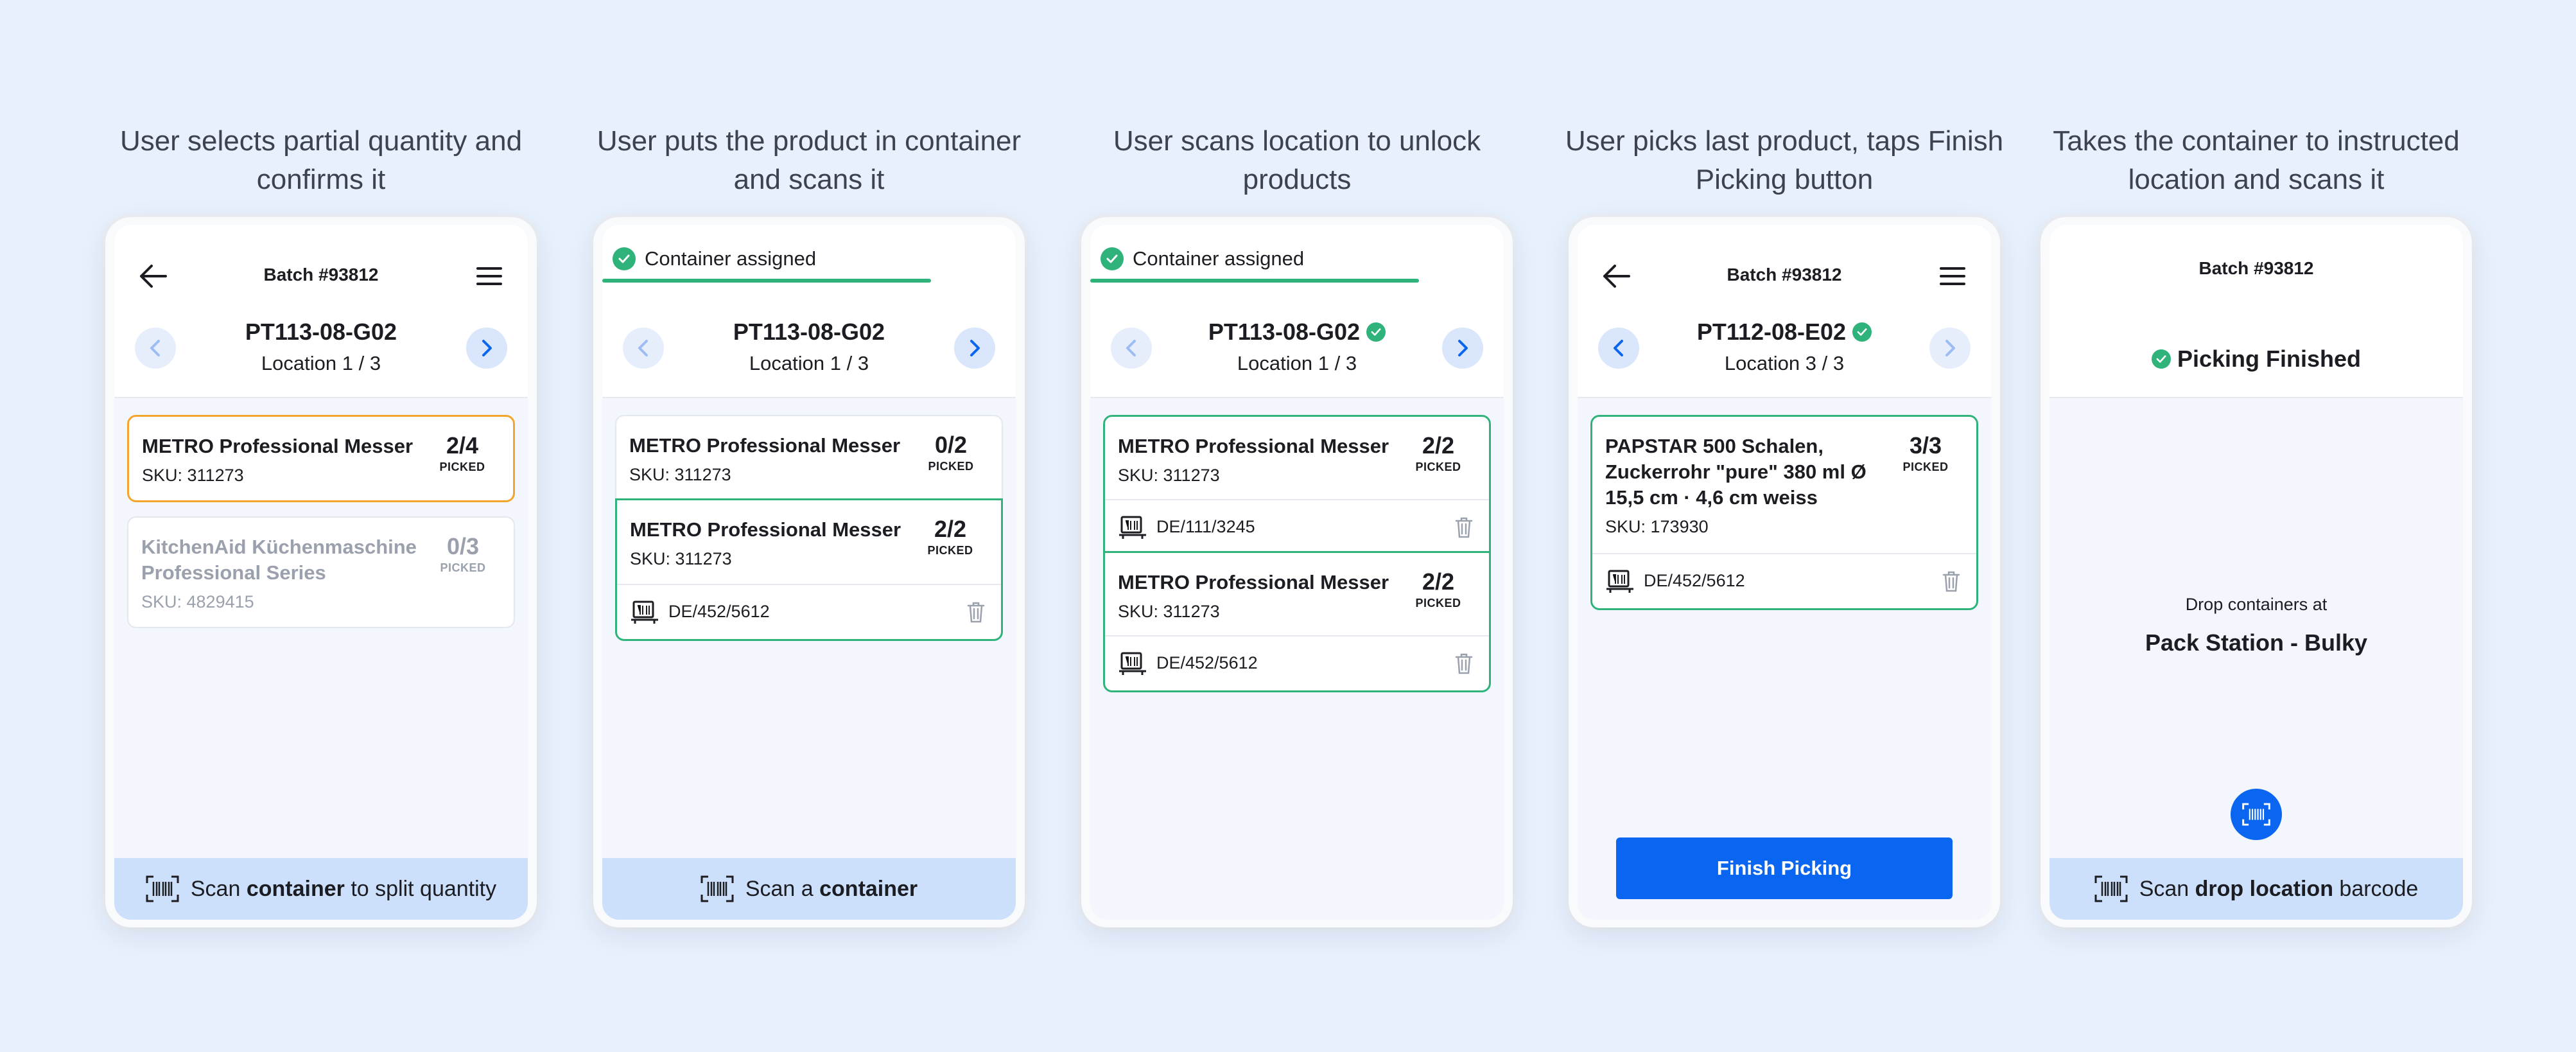 This screenshot has height=1052, width=2576. What do you see at coordinates (1784, 333) in the screenshot?
I see `location-code: PT112-08-E02` at bounding box center [1784, 333].